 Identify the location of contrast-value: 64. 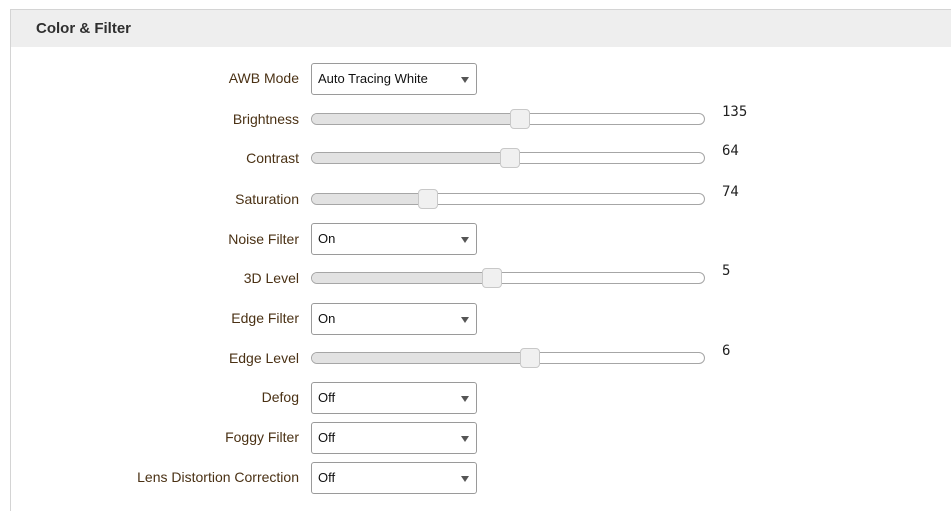
(730, 151).